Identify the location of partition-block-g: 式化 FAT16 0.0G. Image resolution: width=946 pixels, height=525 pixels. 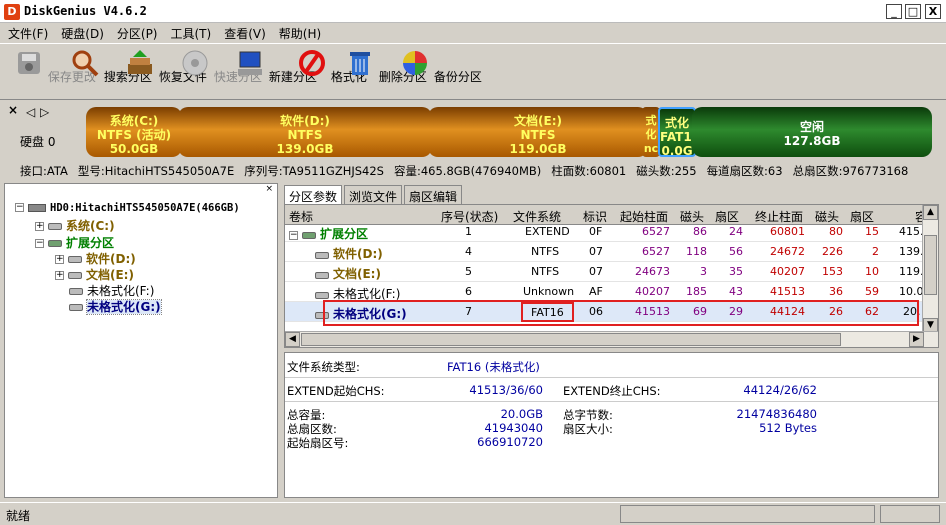
(677, 132).